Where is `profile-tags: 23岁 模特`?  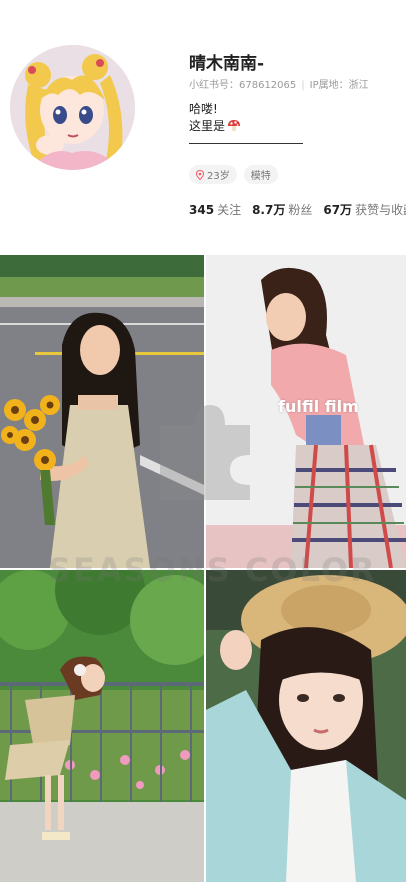 profile-tags: 23岁 模特 is located at coordinates (233, 174).